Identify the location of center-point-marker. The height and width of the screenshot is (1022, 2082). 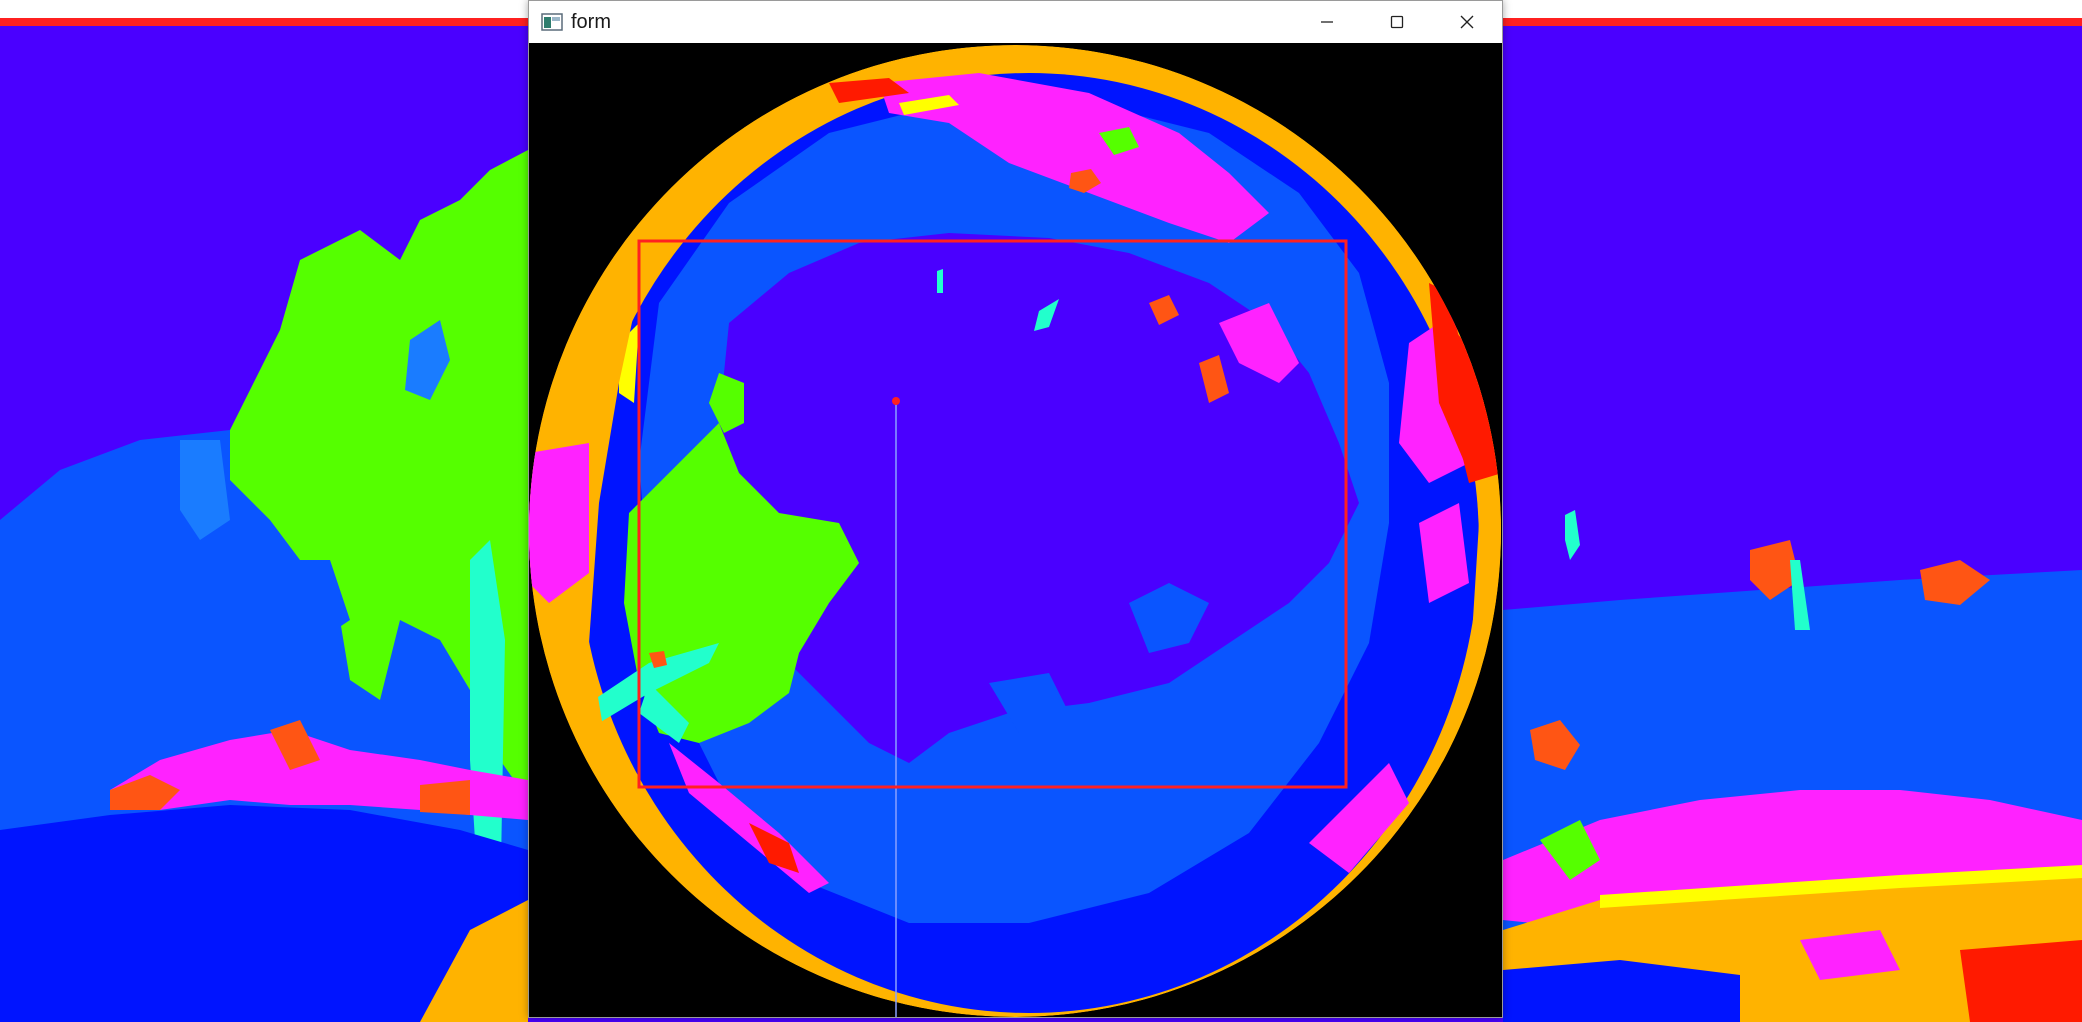
(896, 401).